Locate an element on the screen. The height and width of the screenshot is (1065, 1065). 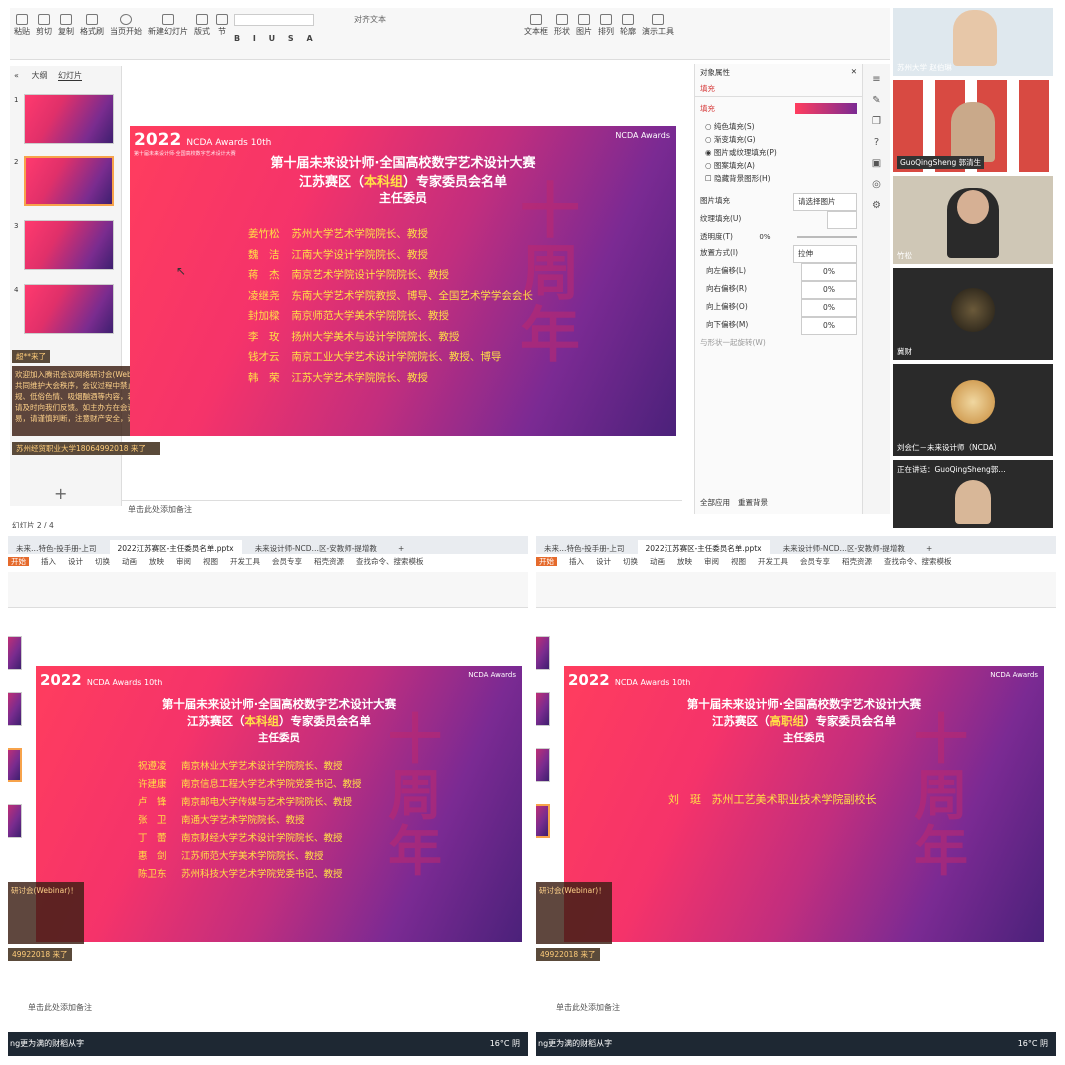
fill-preview is located at coordinates (826, 108).